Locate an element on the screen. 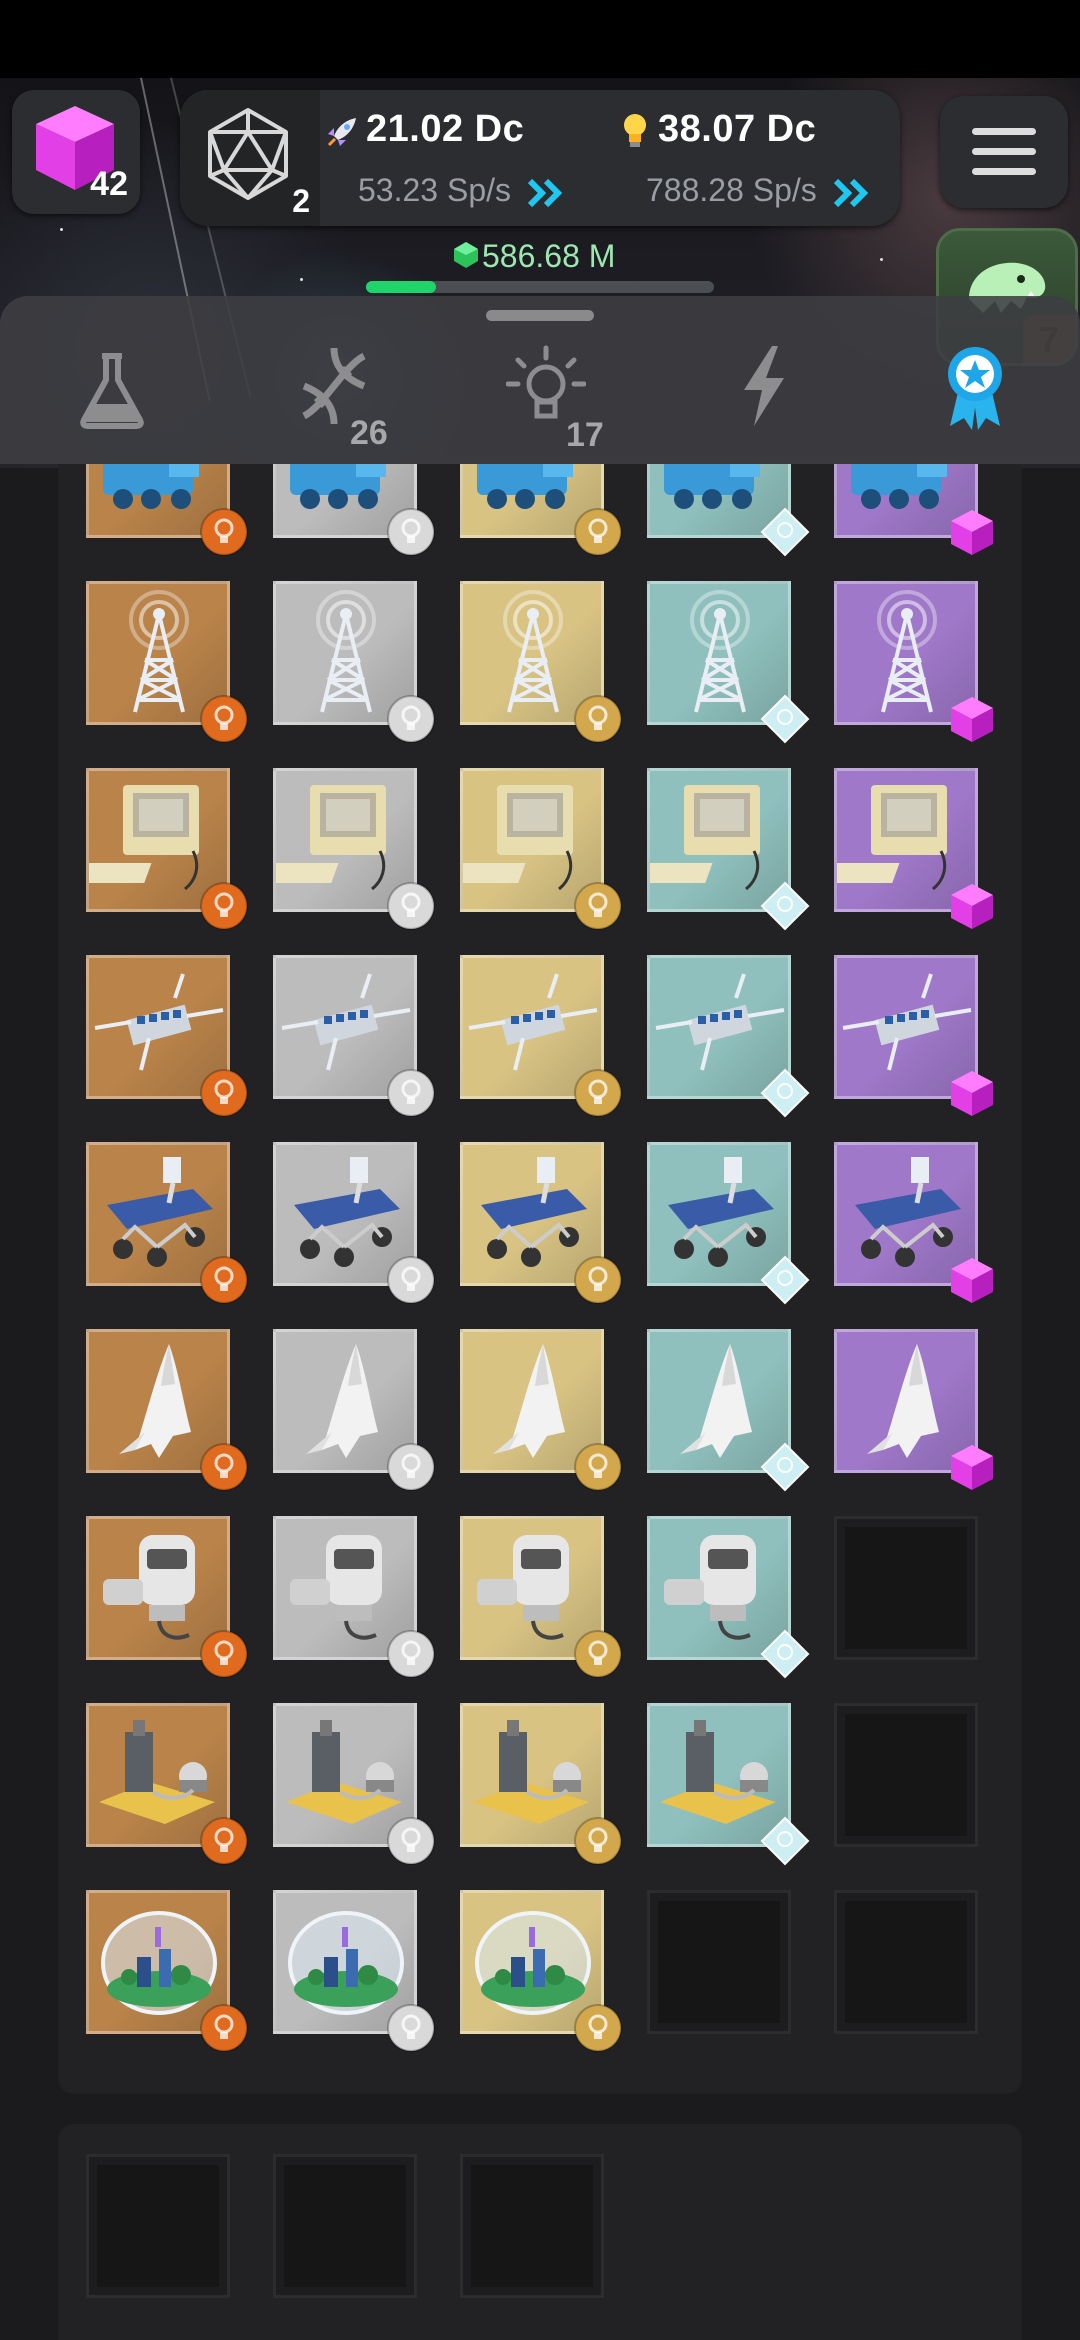 This screenshot has width=1080, height=2340. tab-ideas: 17 is located at coordinates (548, 395).